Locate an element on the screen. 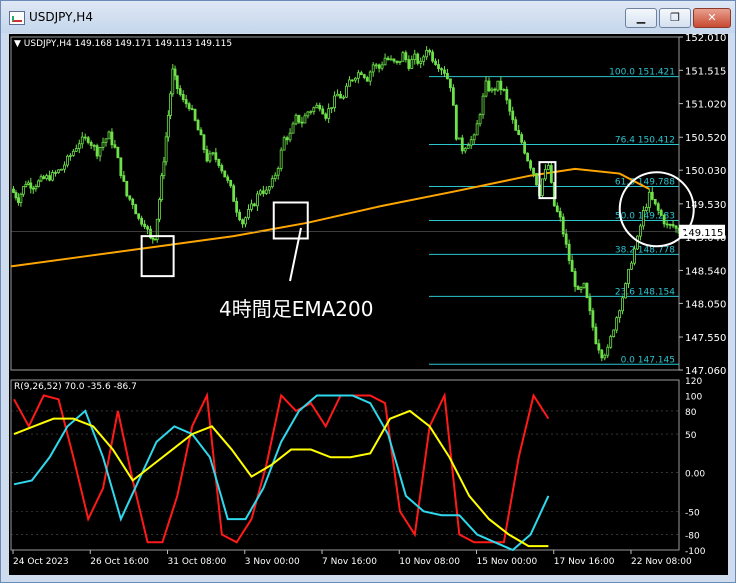 Image resolution: width=736 pixels, height=583 pixels. window-title: USDJPY,H4 is located at coordinates (61, 17).